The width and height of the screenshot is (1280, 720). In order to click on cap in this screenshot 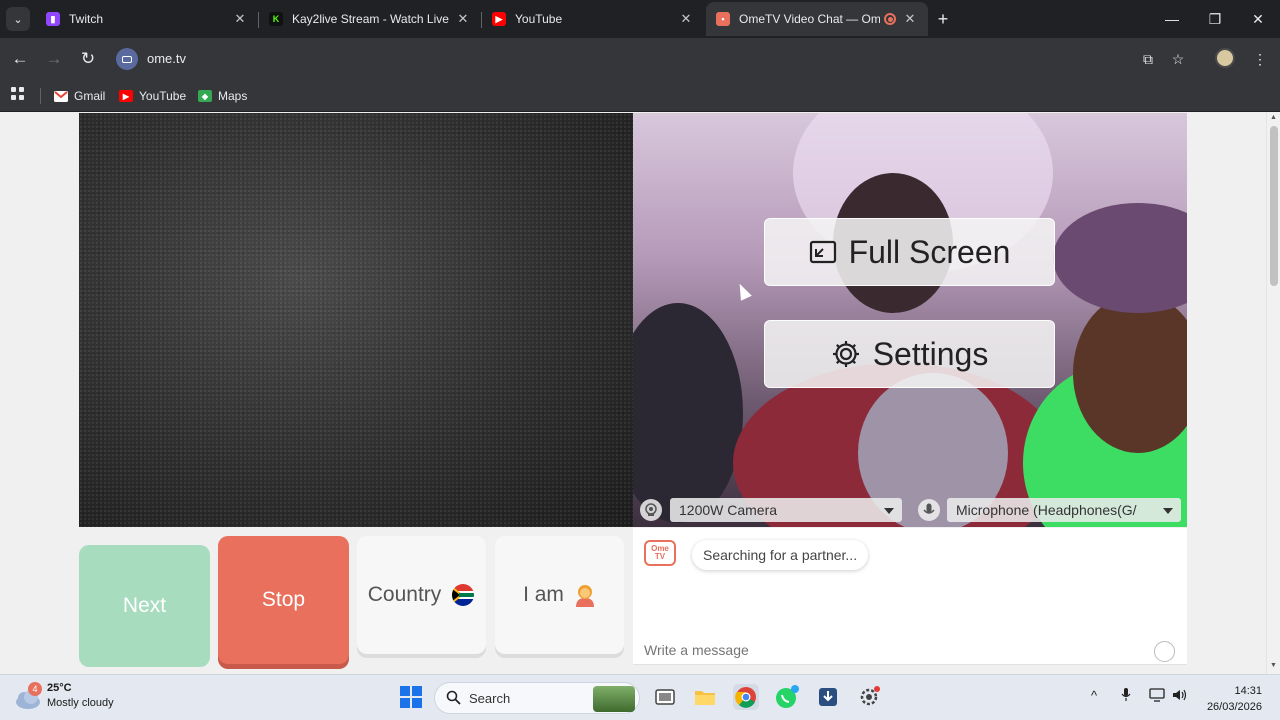, I will do `click(1120, 258)`.